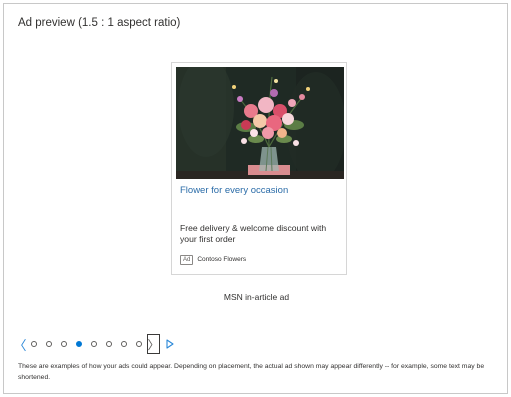 This screenshot has width=511, height=397. What do you see at coordinates (260, 190) in the screenshot?
I see `ad-headline: Flower for every occasion` at bounding box center [260, 190].